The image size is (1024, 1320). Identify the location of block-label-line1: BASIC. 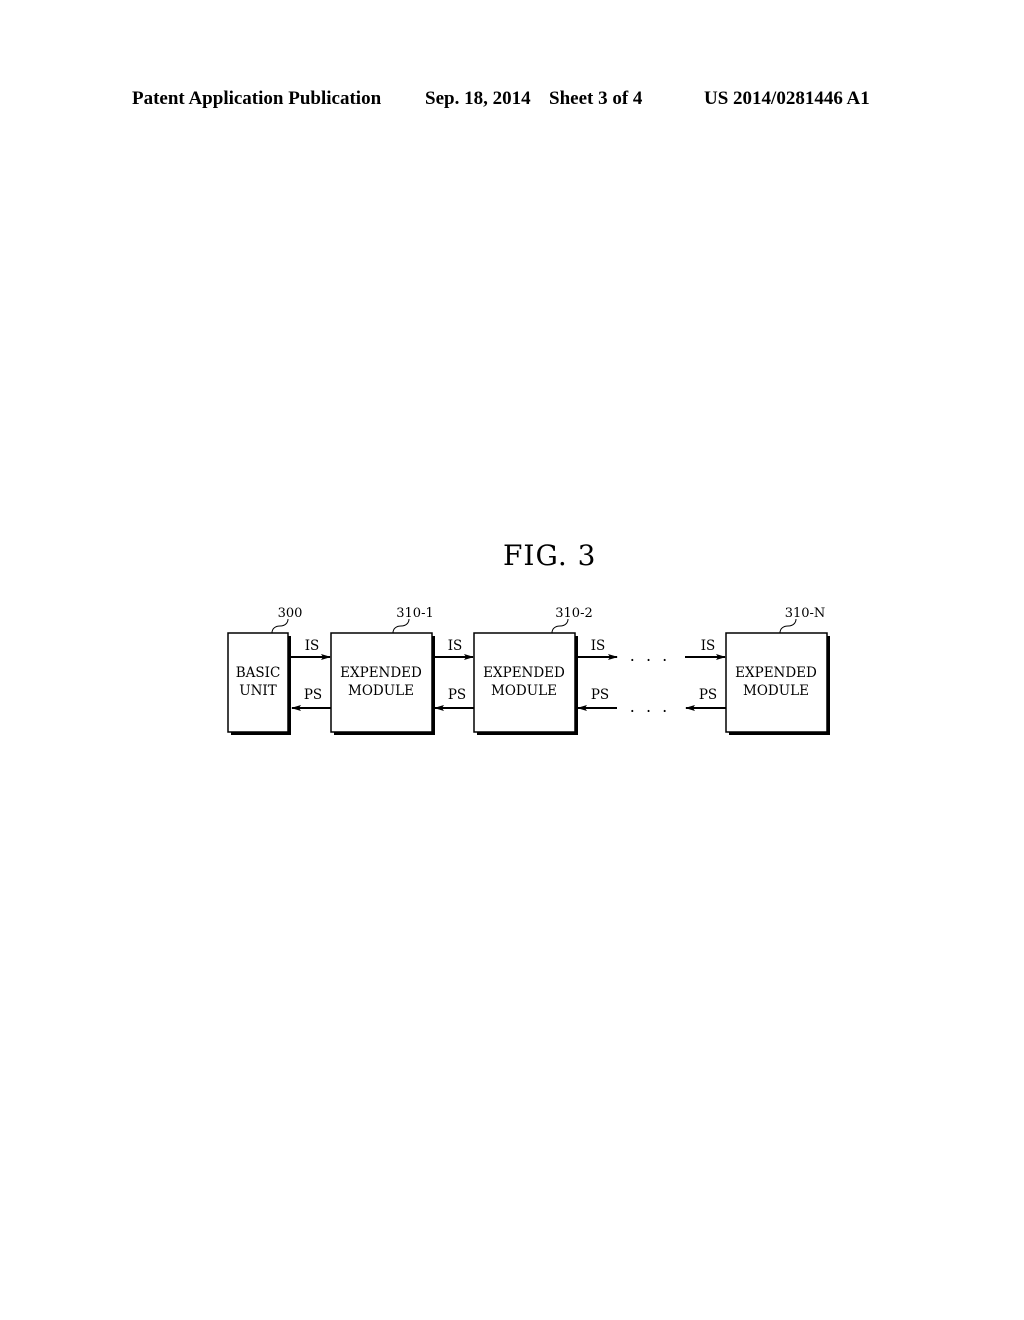
(258, 673).